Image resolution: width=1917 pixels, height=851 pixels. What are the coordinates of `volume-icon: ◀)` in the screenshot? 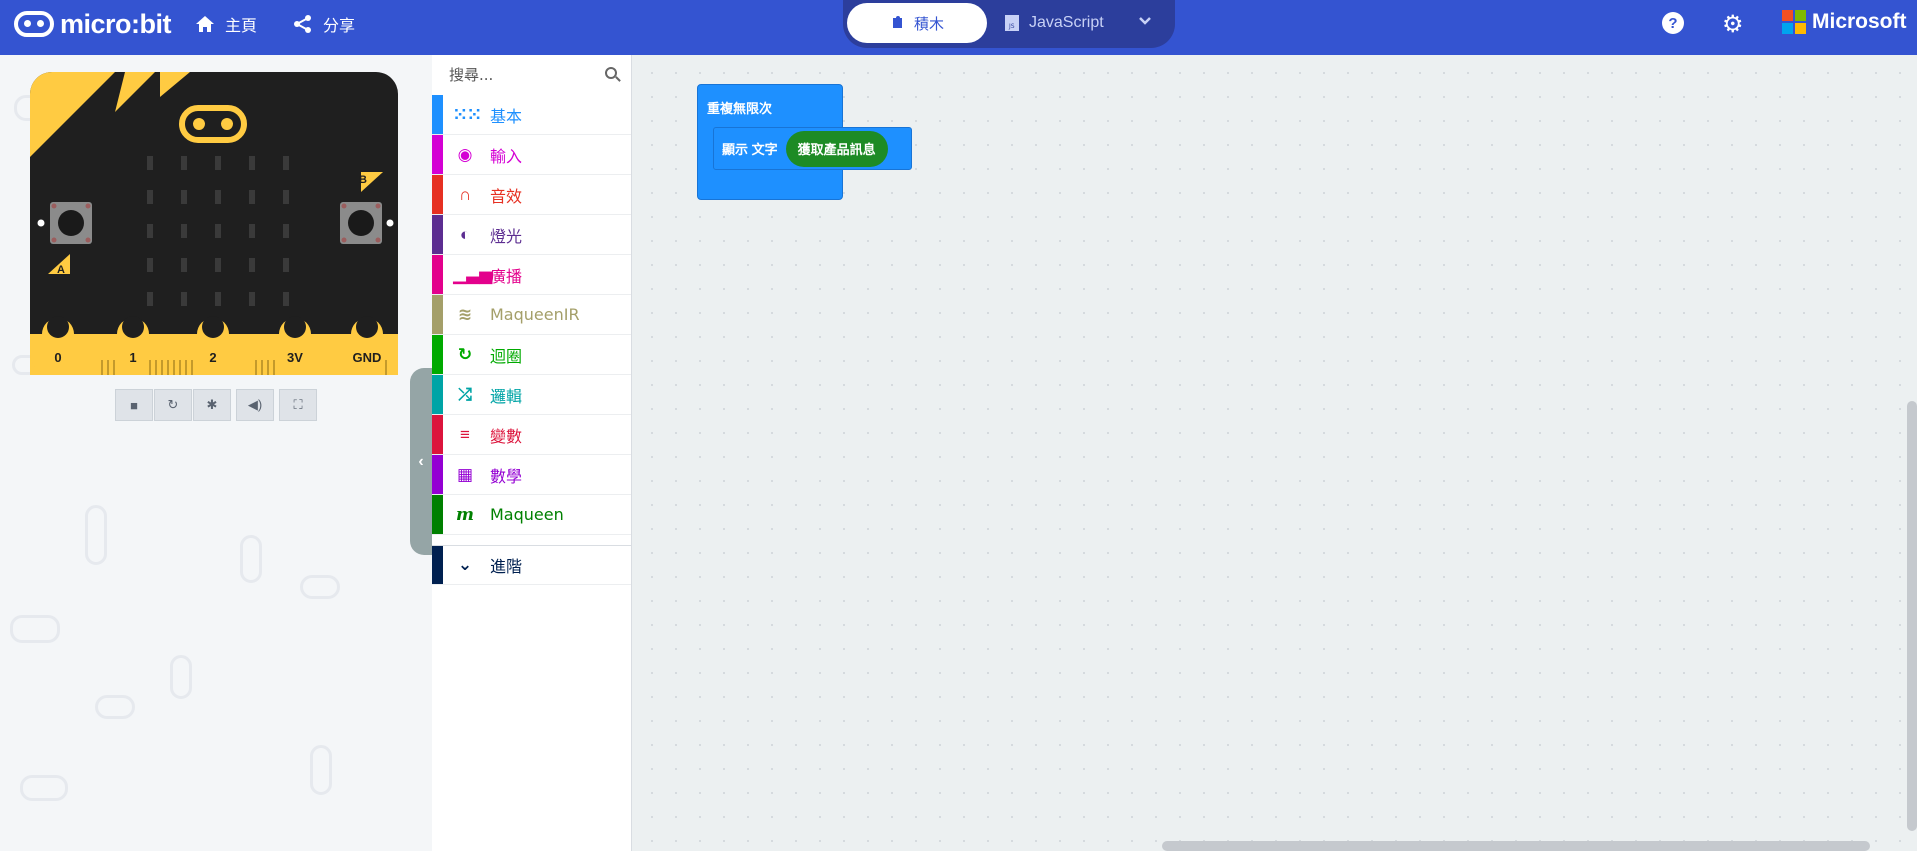 It's located at (255, 404).